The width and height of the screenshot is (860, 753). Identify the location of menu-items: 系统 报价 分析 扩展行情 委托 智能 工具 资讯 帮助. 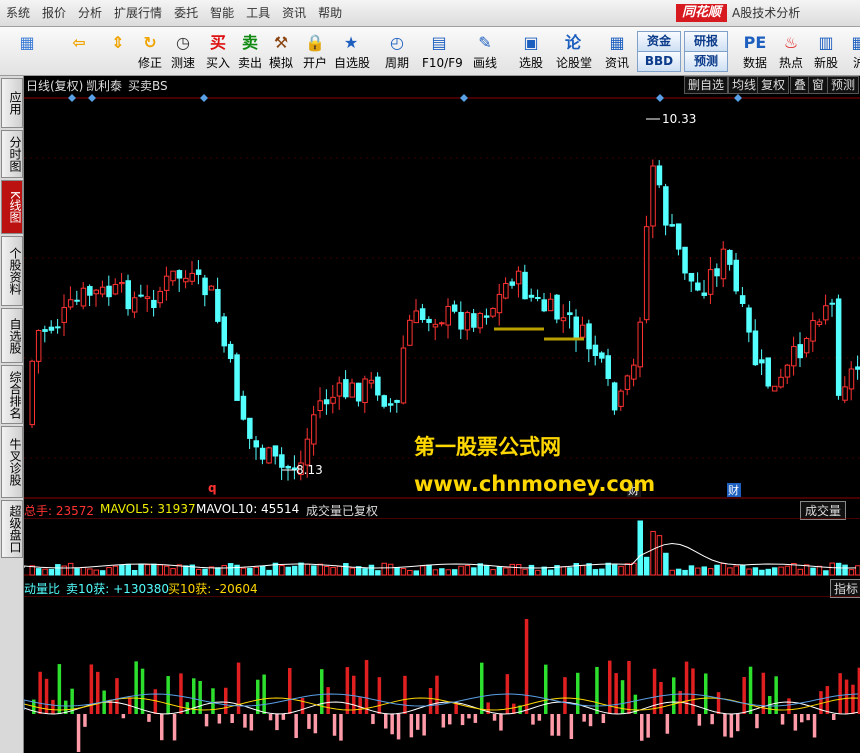
(174, 13).